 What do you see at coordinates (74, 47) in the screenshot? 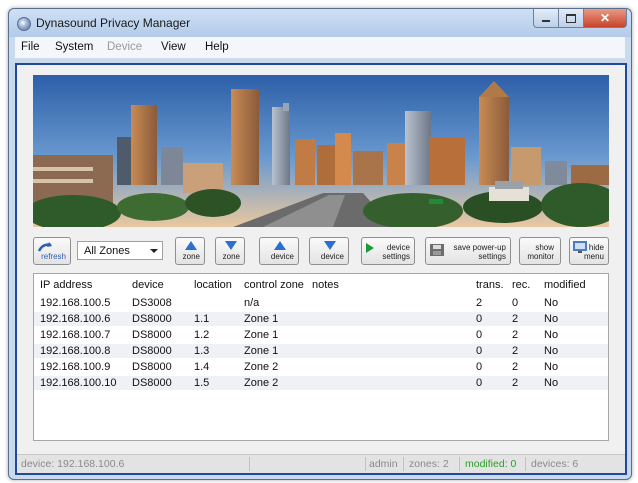
I see `menu-system: System` at bounding box center [74, 47].